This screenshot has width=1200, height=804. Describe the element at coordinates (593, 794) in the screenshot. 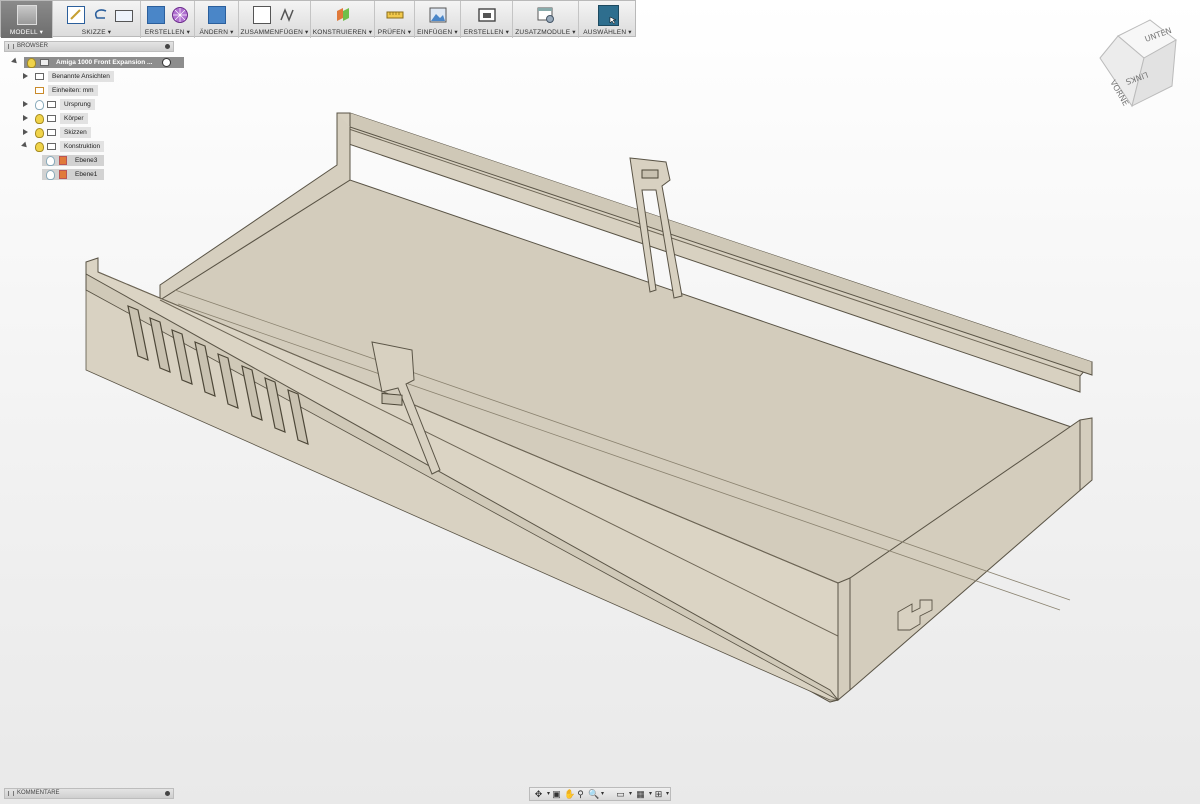

I see `fit-icon: 🔍` at that location.